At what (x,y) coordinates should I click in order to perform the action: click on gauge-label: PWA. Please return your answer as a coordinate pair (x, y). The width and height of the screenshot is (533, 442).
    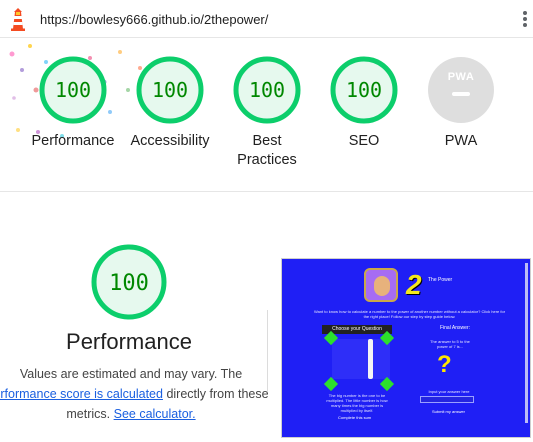
    Looking at the image, I should click on (461, 141).